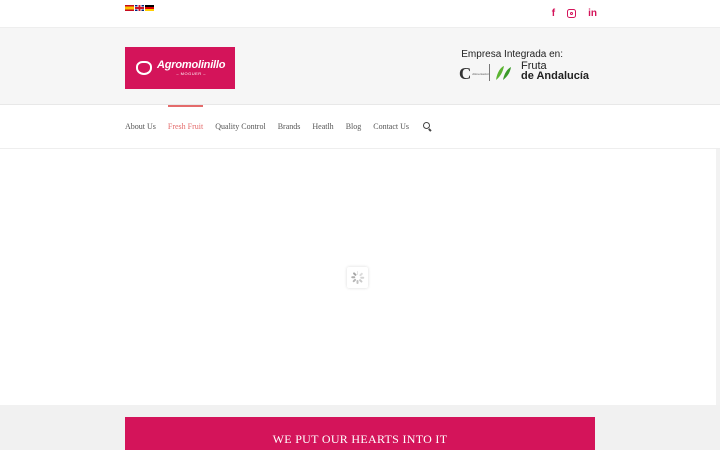  I want to click on flag-es-icon, so click(129, 8).